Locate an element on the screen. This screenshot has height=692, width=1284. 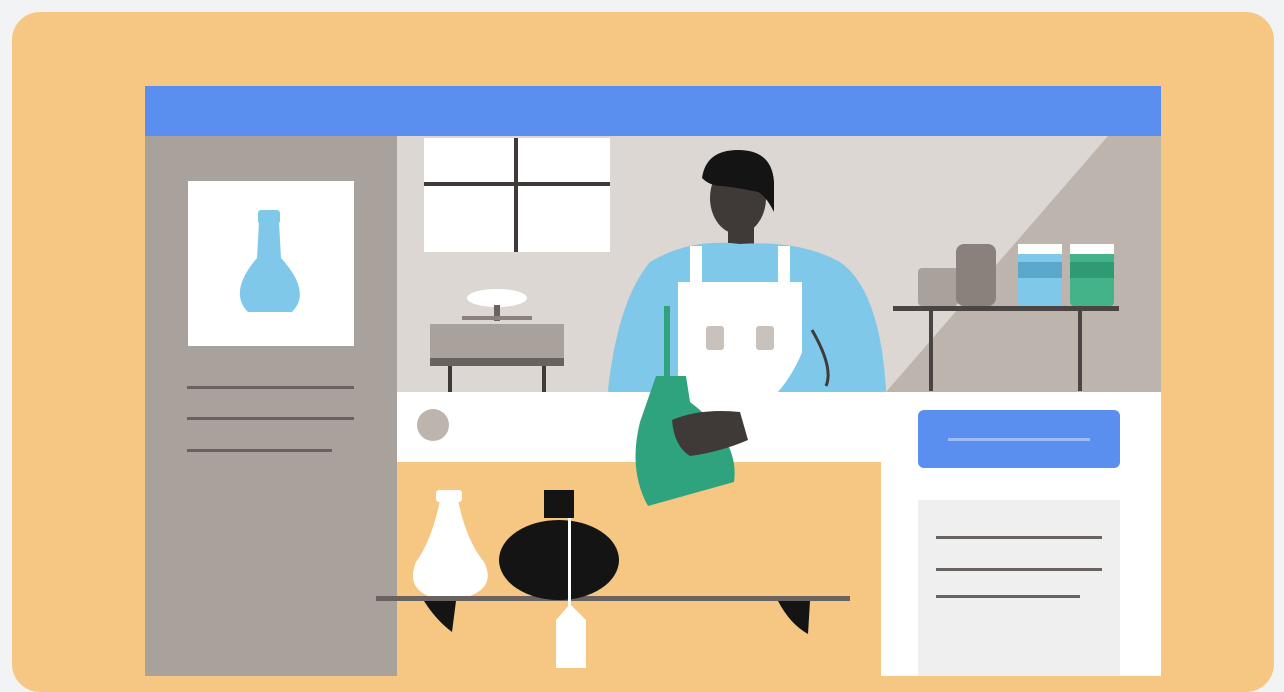
counter-knob is located at coordinates (433, 425).